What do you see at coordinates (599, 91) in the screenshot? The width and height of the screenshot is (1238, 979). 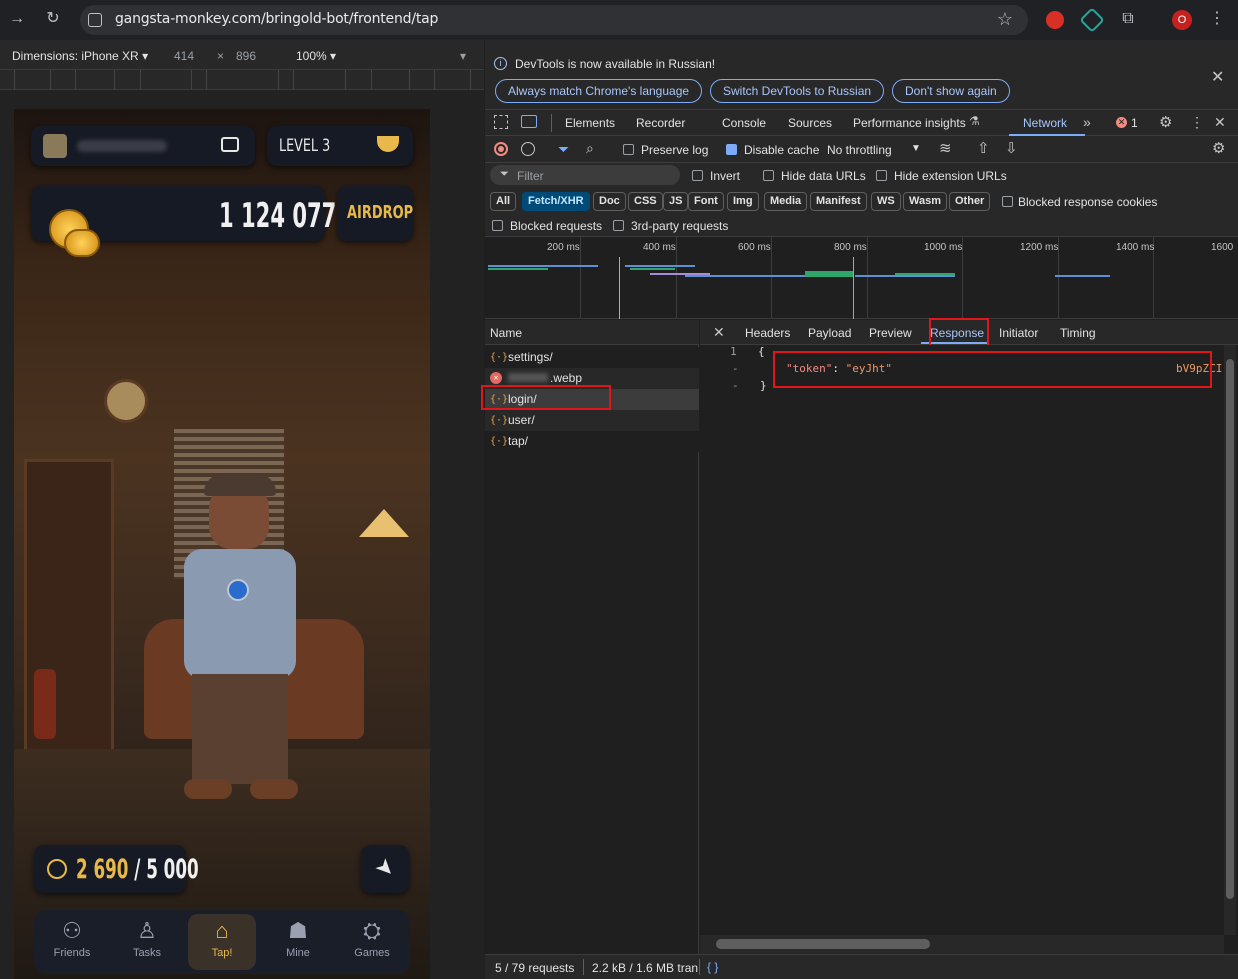 I see `match-language-button: Always match Chrome's language` at bounding box center [599, 91].